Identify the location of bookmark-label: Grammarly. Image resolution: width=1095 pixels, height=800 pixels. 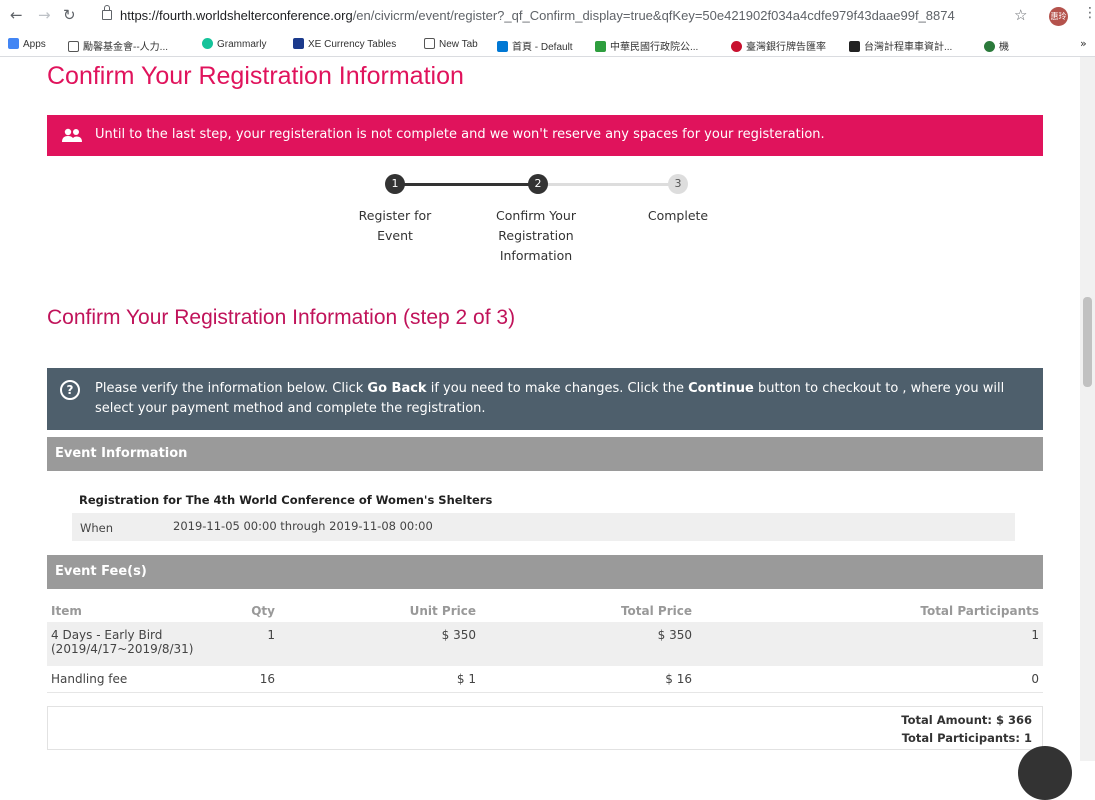
(242, 44).